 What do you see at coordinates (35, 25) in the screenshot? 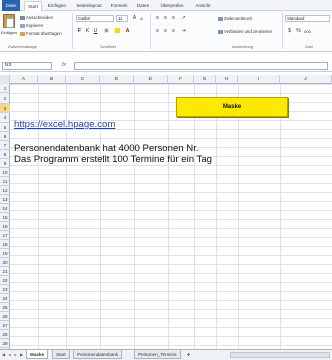
I see `copy-label: Kopieren` at bounding box center [35, 25].